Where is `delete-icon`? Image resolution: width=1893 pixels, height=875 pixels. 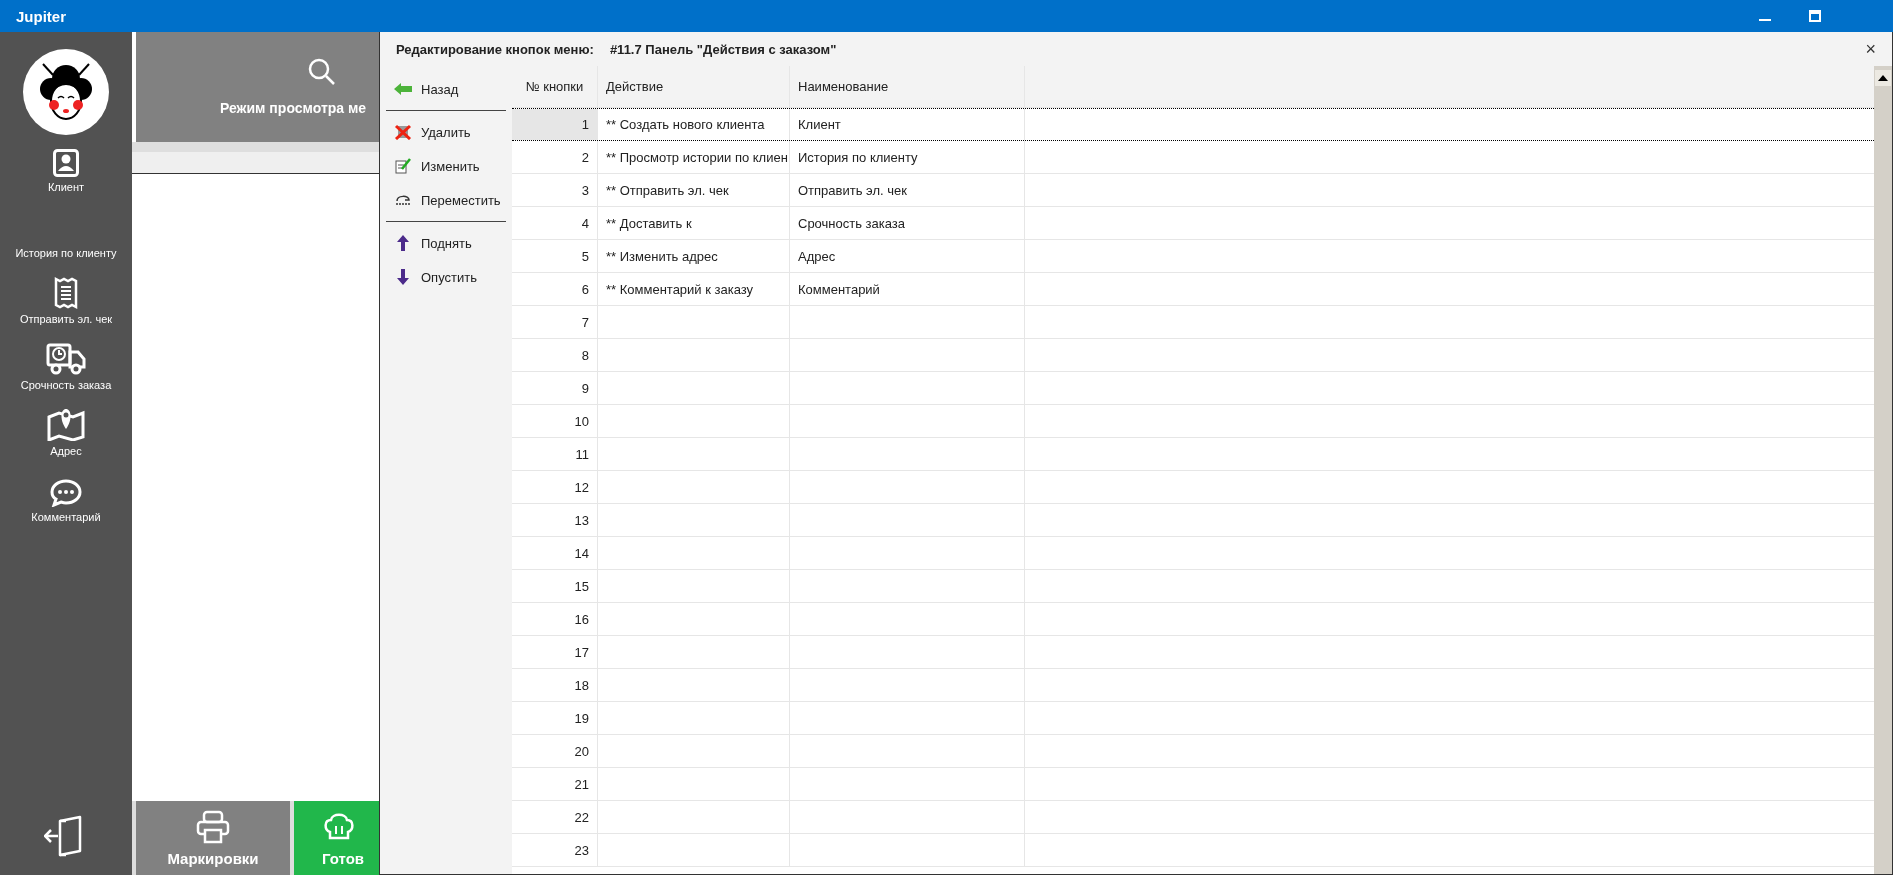 delete-icon is located at coordinates (403, 132).